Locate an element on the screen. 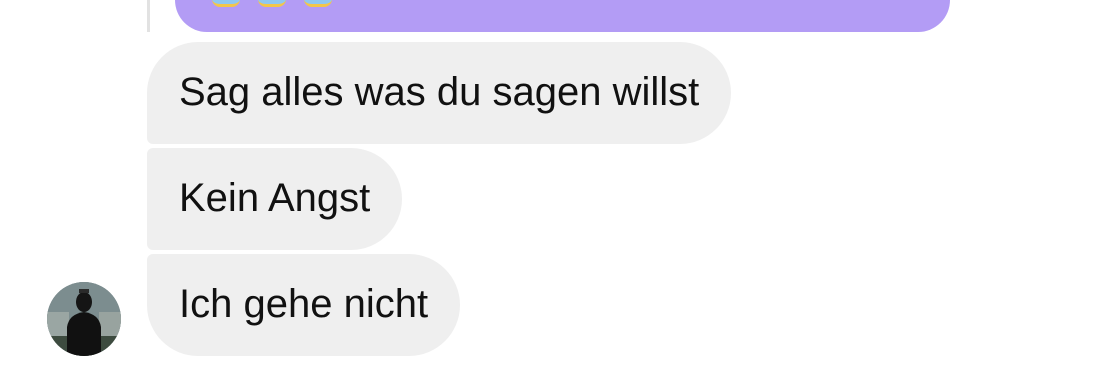 The width and height of the screenshot is (1096, 365). message-bubble: Ich gehe nicht is located at coordinates (304, 305).